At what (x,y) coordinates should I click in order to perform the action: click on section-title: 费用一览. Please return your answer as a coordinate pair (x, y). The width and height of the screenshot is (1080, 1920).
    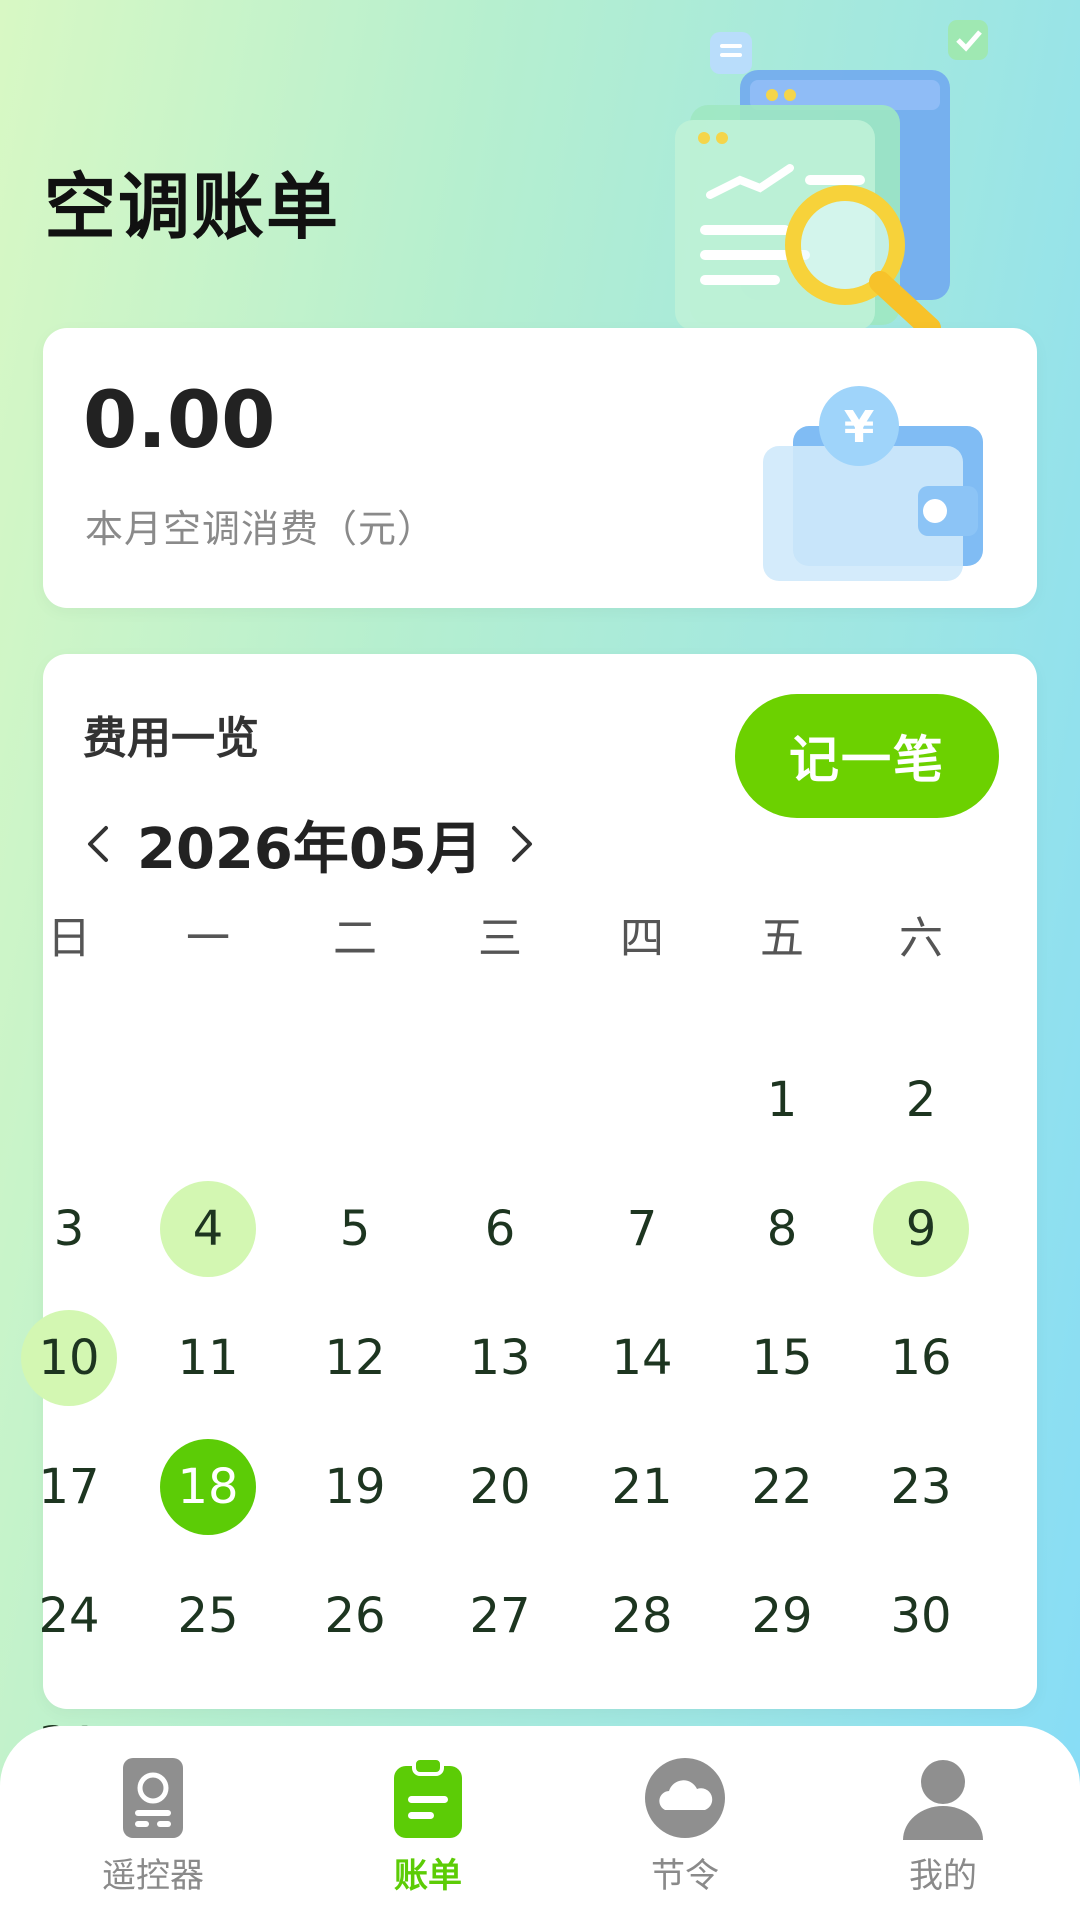
    Looking at the image, I should click on (171, 738).